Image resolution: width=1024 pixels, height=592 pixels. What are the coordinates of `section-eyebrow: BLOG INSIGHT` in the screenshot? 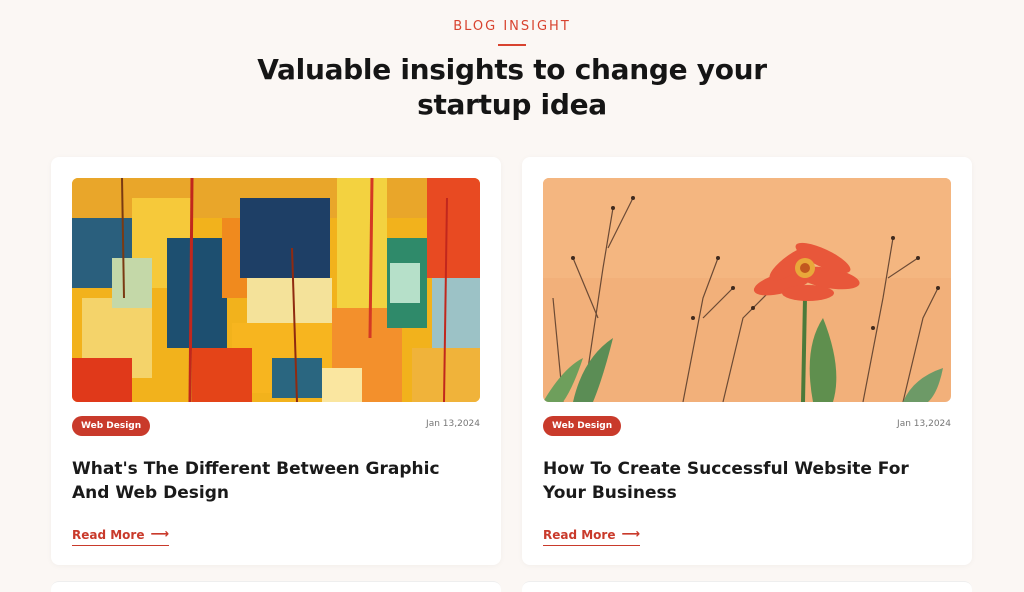 It's located at (512, 26).